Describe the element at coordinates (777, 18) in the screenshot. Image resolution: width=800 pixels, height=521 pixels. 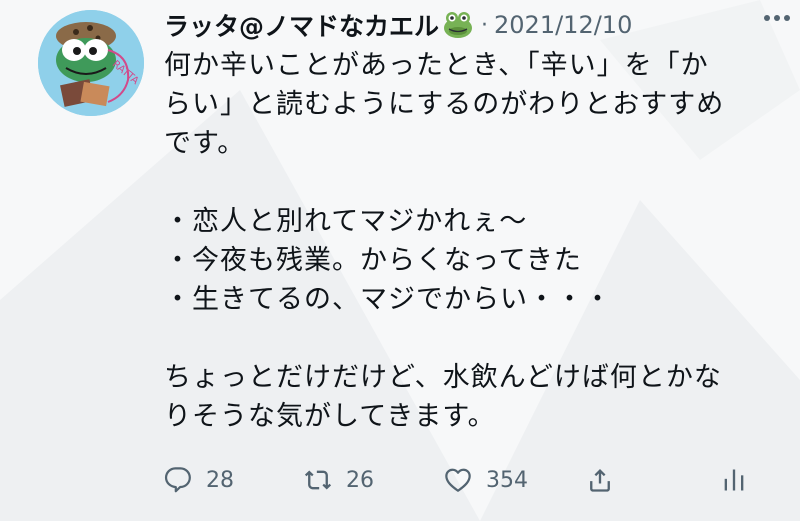
I see `more-horizontal-icon` at that location.